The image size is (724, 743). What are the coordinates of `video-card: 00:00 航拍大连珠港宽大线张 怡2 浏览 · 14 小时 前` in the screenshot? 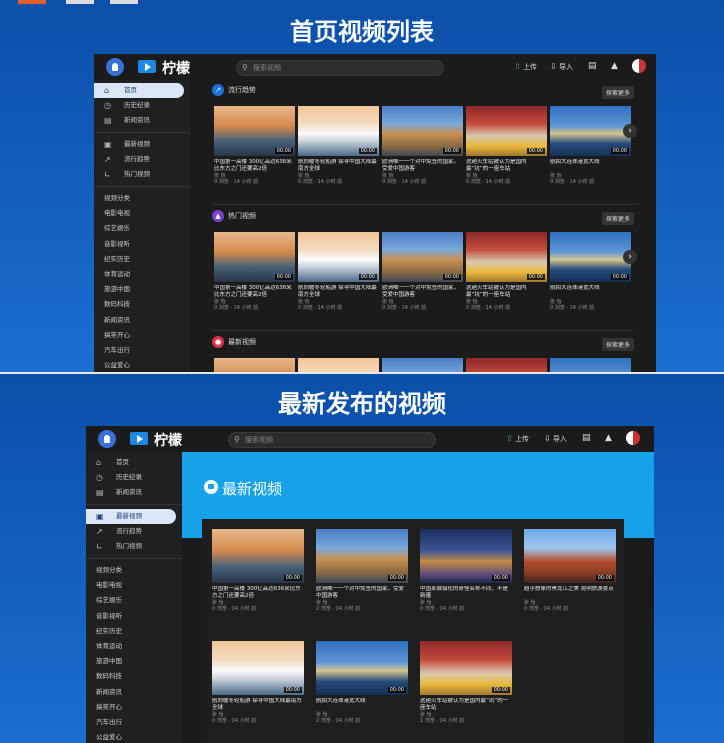 It's located at (362, 682).